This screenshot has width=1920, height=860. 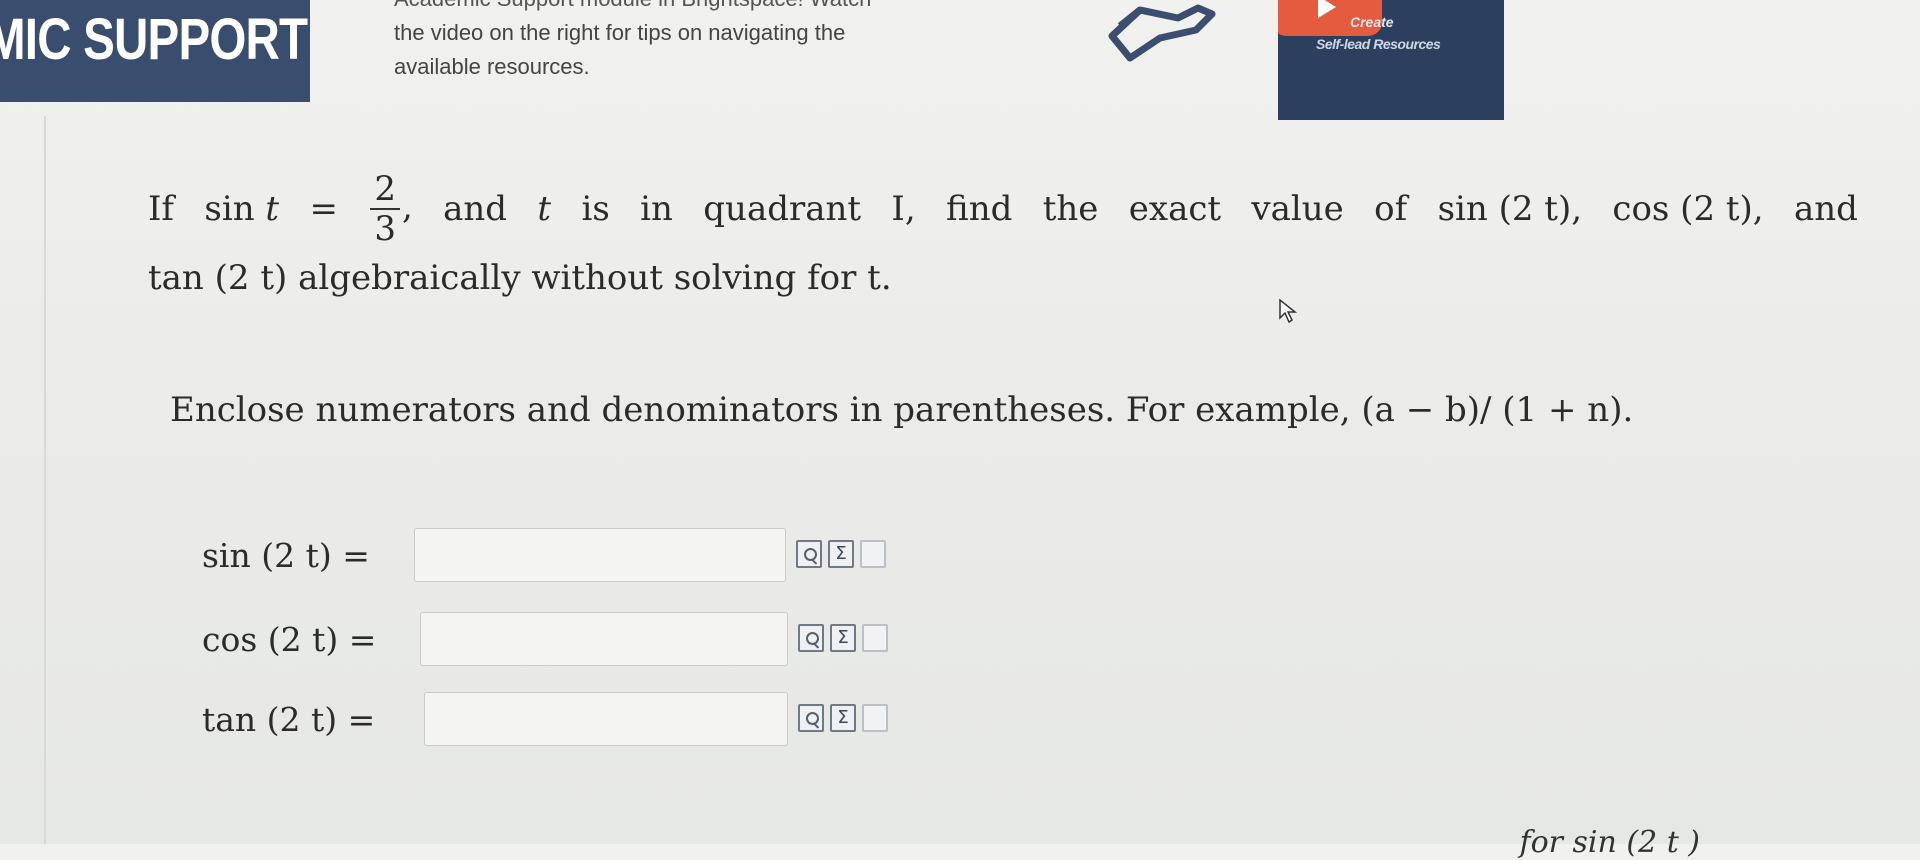 I want to click on bottom-fragment-text: for sin (2 t ), so click(x=1609, y=842).